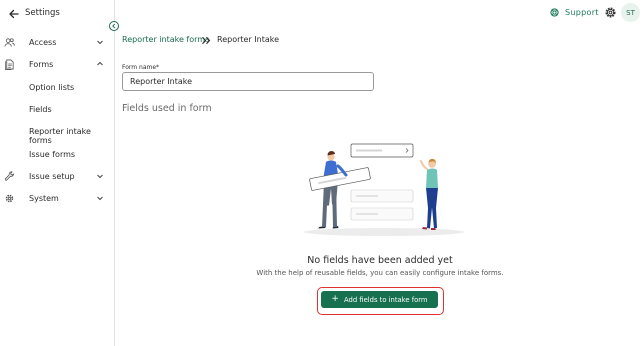  Describe the element at coordinates (167, 108) in the screenshot. I see `section-title: Fields used in form` at that location.